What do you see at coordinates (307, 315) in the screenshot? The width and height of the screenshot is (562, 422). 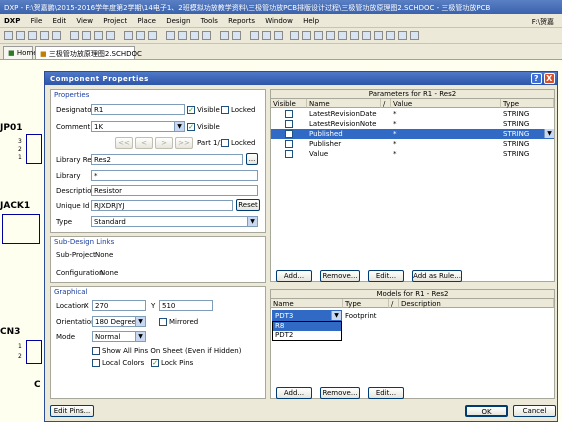 I see `model-name-select: PDT3 ▼` at bounding box center [307, 315].